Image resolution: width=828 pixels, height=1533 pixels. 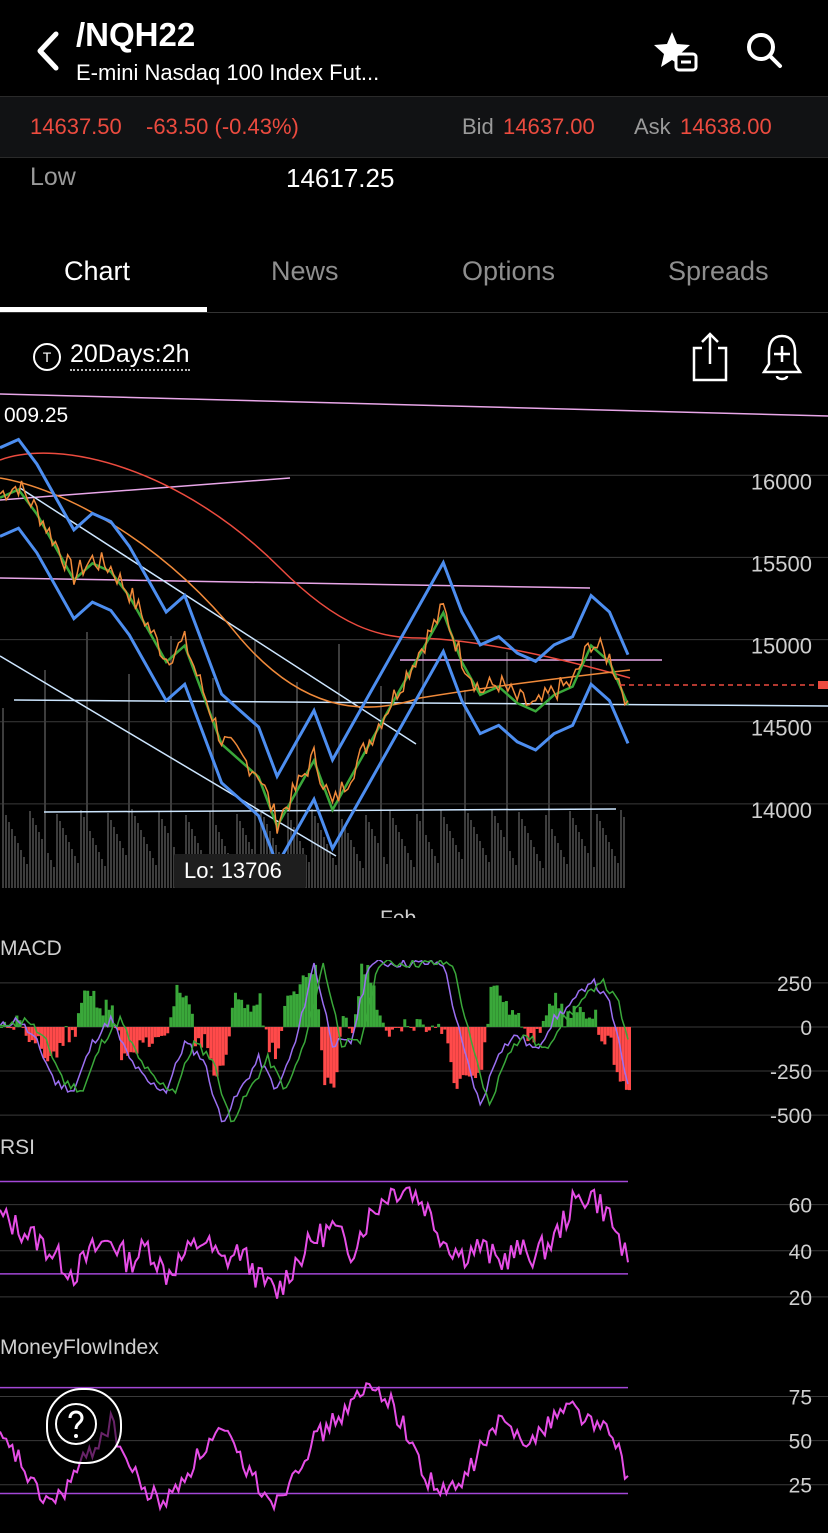 What do you see at coordinates (710, 357) in the screenshot?
I see `share-button` at bounding box center [710, 357].